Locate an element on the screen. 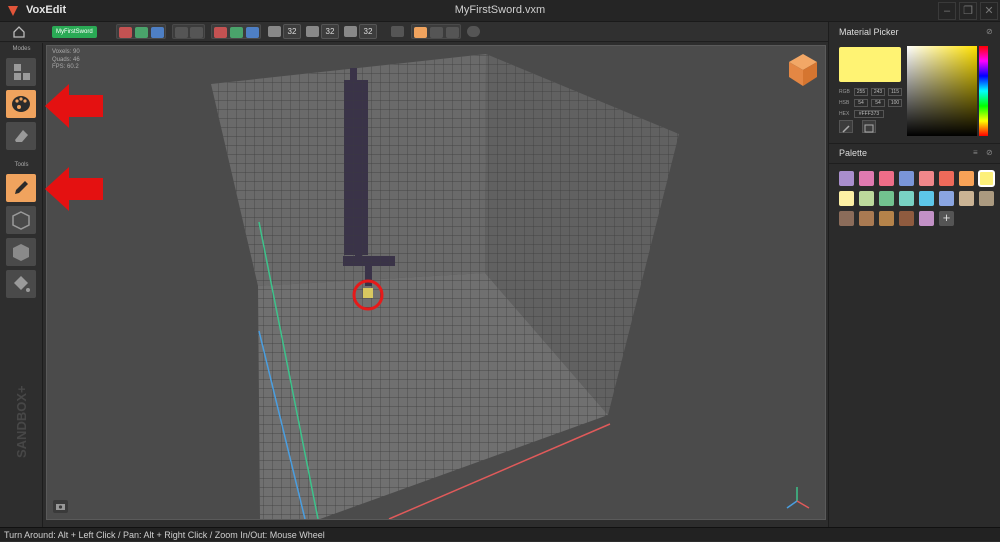 This screenshot has height=542, width=1000. hex-field: #FFF373 is located at coordinates (869, 114).